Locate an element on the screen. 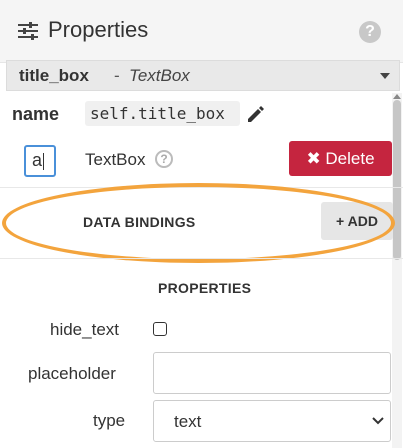 This screenshot has height=448, width=403. type-select: text is located at coordinates (272, 421).